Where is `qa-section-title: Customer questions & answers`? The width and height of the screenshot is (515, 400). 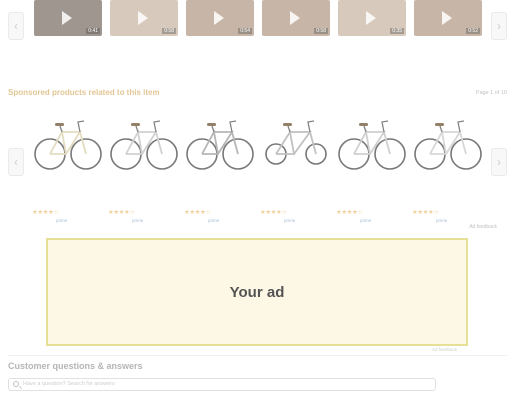 qa-section-title: Customer questions & answers is located at coordinates (75, 366).